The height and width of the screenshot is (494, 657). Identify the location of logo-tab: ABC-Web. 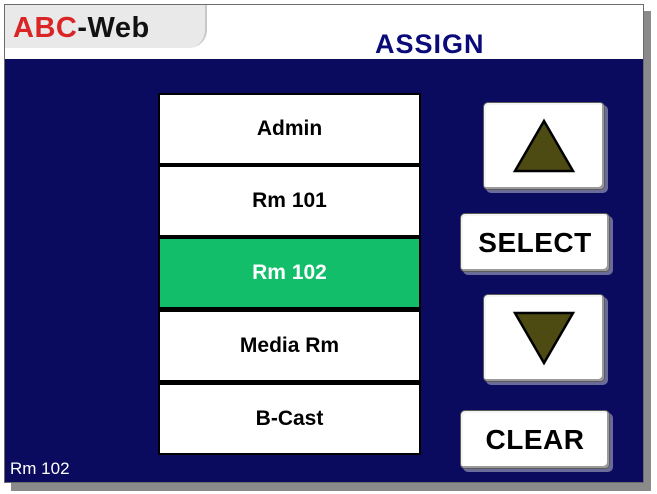
(106, 26).